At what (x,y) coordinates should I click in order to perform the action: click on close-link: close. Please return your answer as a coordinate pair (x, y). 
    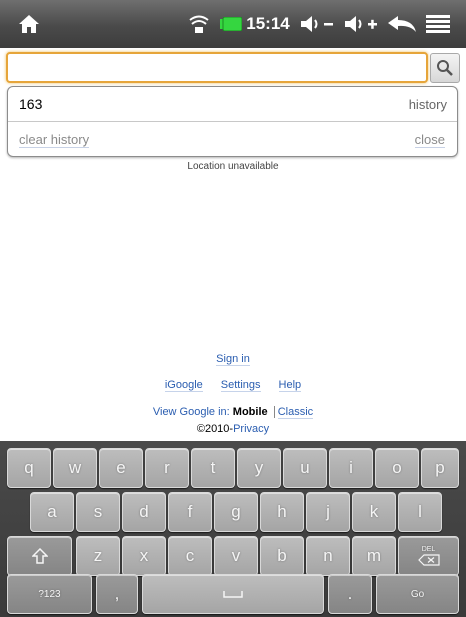
    Looking at the image, I should click on (429, 140).